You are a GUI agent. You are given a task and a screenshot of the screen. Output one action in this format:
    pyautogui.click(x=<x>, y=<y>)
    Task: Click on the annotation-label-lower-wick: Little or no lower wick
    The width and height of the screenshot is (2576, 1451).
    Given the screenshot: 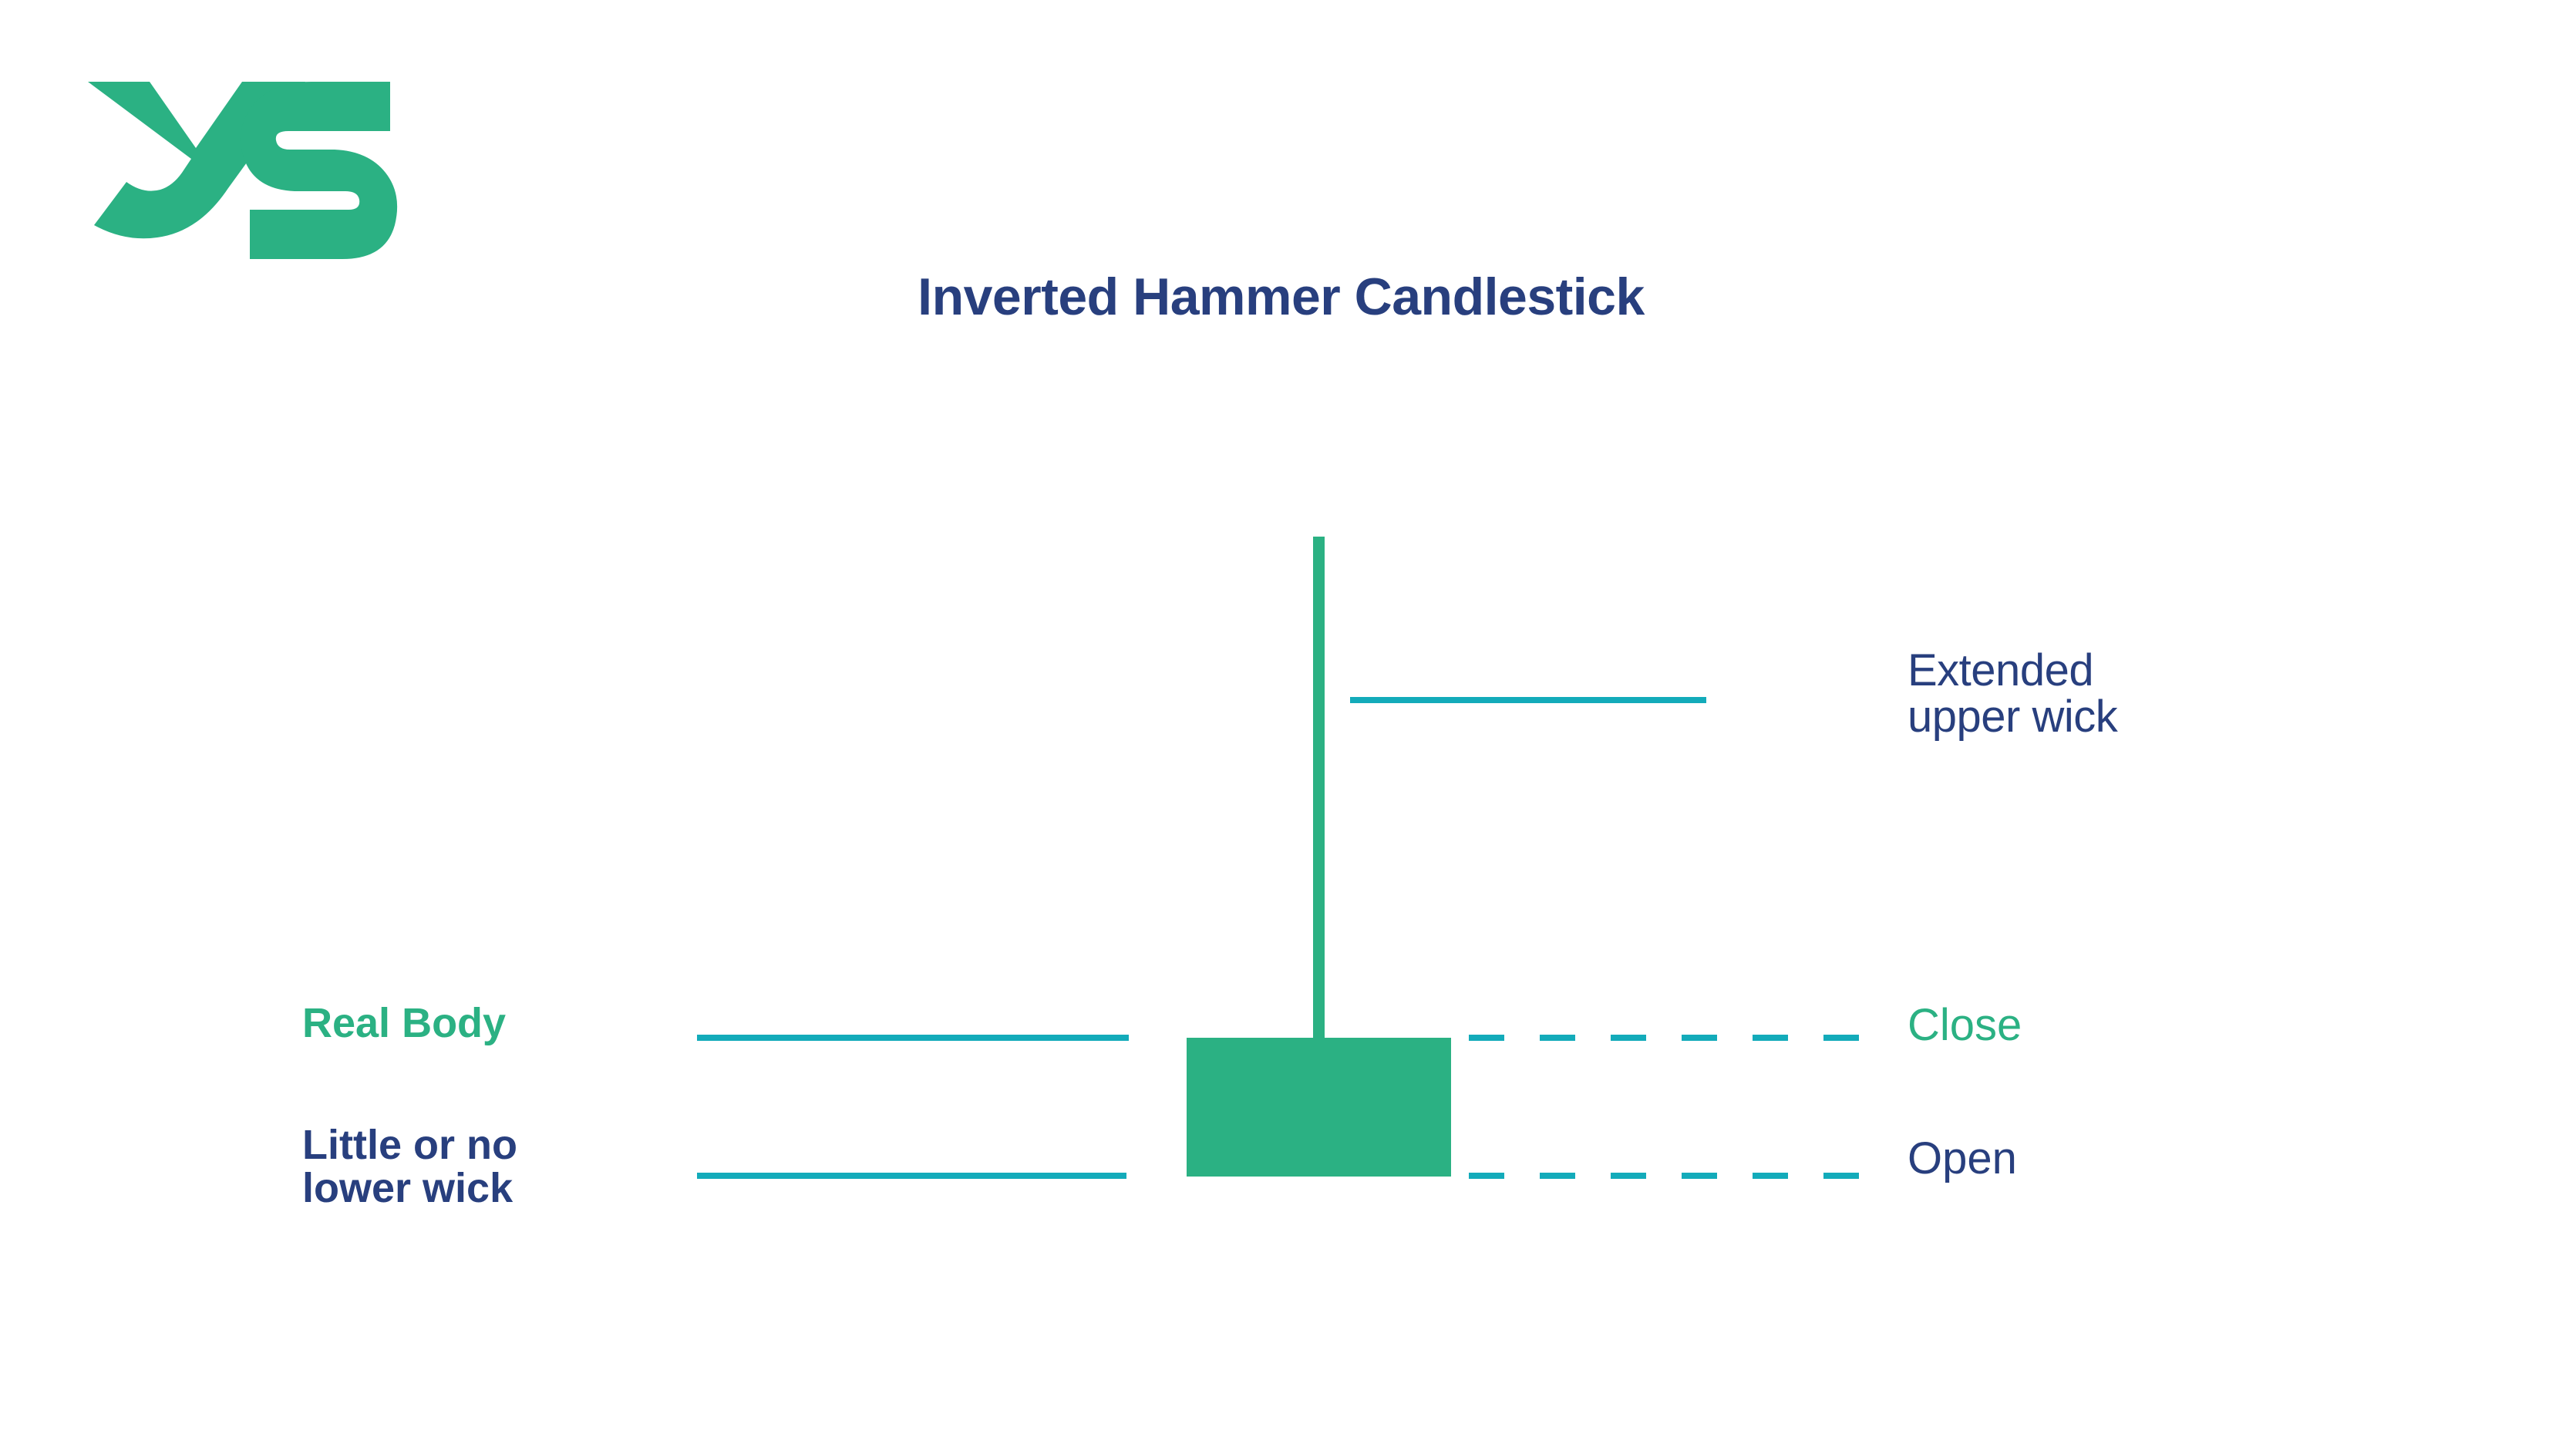 What is the action you would take?
    pyautogui.click(x=410, y=1167)
    